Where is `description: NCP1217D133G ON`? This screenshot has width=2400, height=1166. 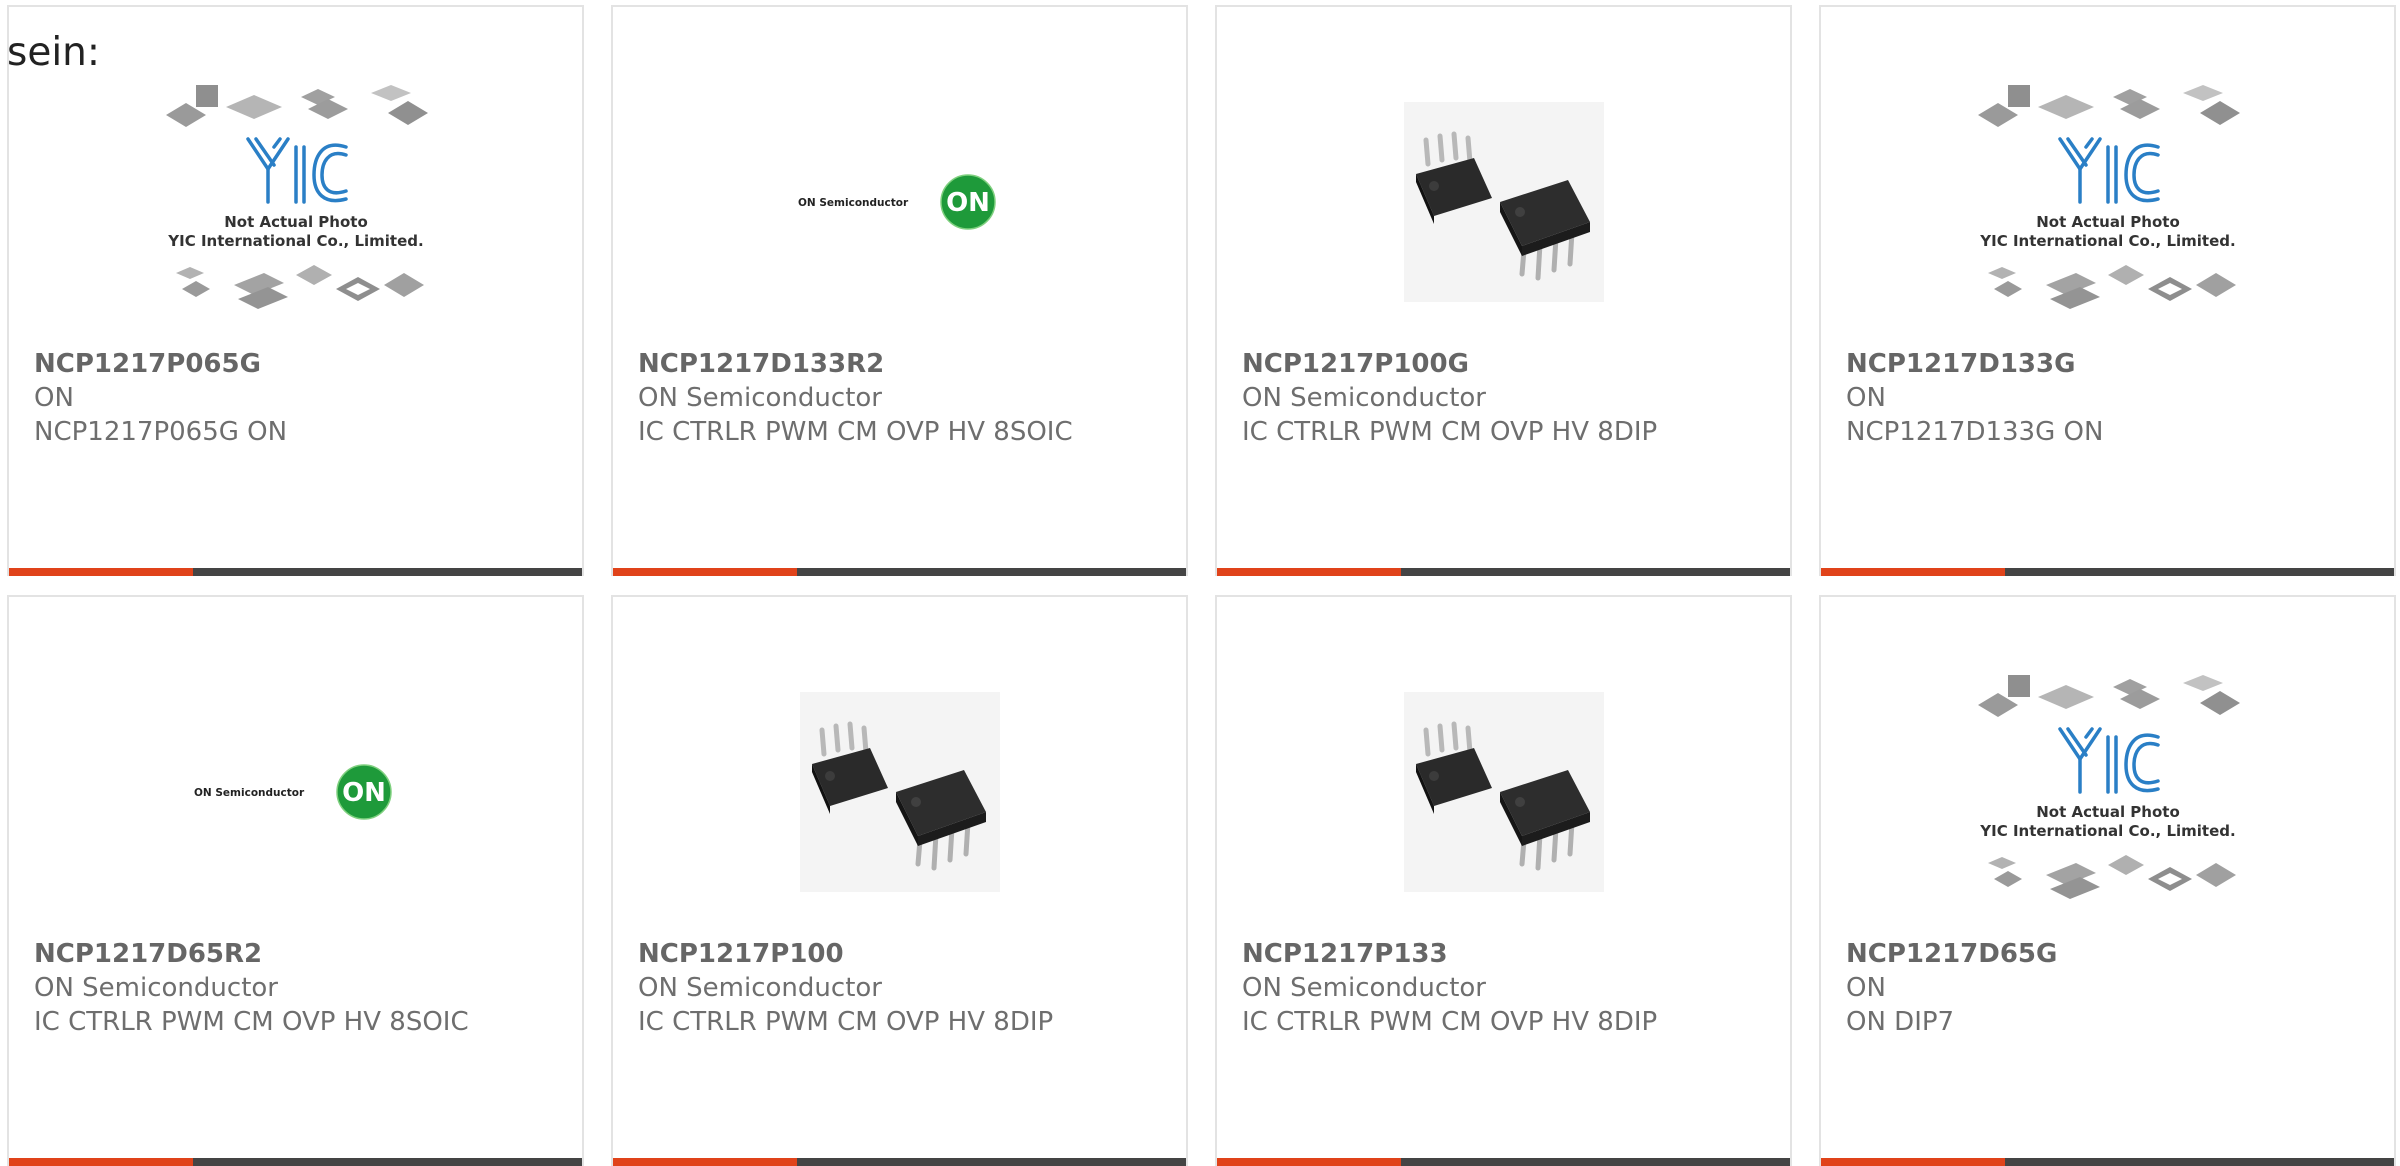 description: NCP1217D133G ON is located at coordinates (1975, 432).